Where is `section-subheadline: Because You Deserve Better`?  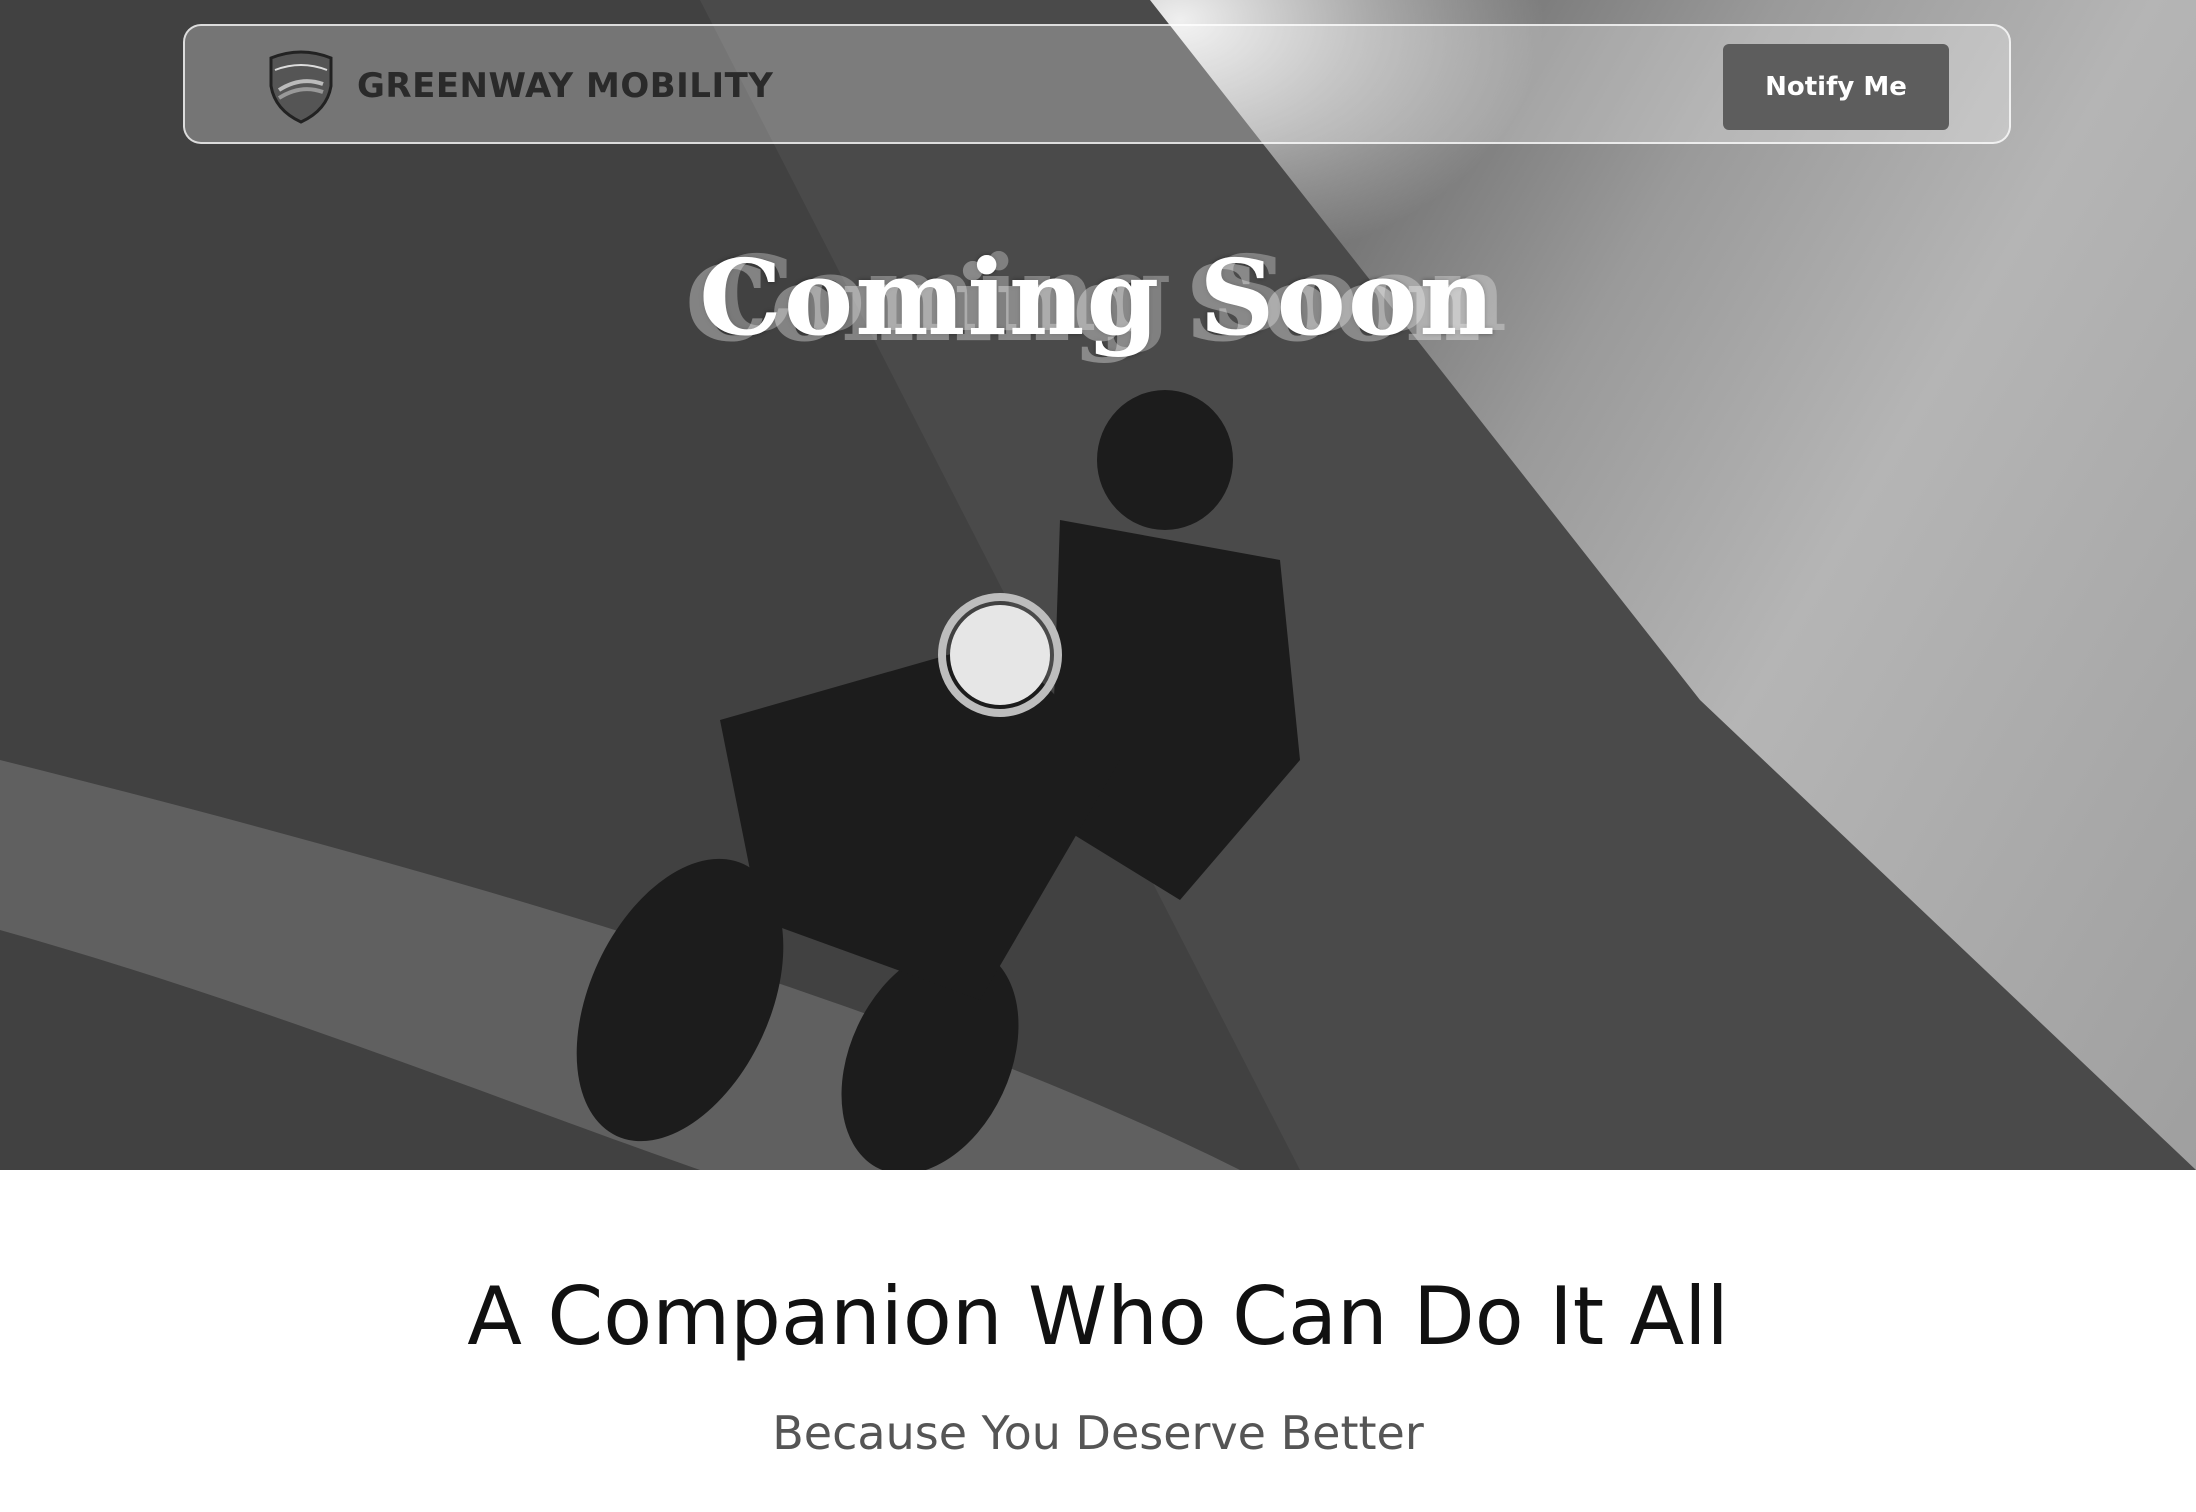
section-subheadline: Because You Deserve Better is located at coordinates (1098, 1433).